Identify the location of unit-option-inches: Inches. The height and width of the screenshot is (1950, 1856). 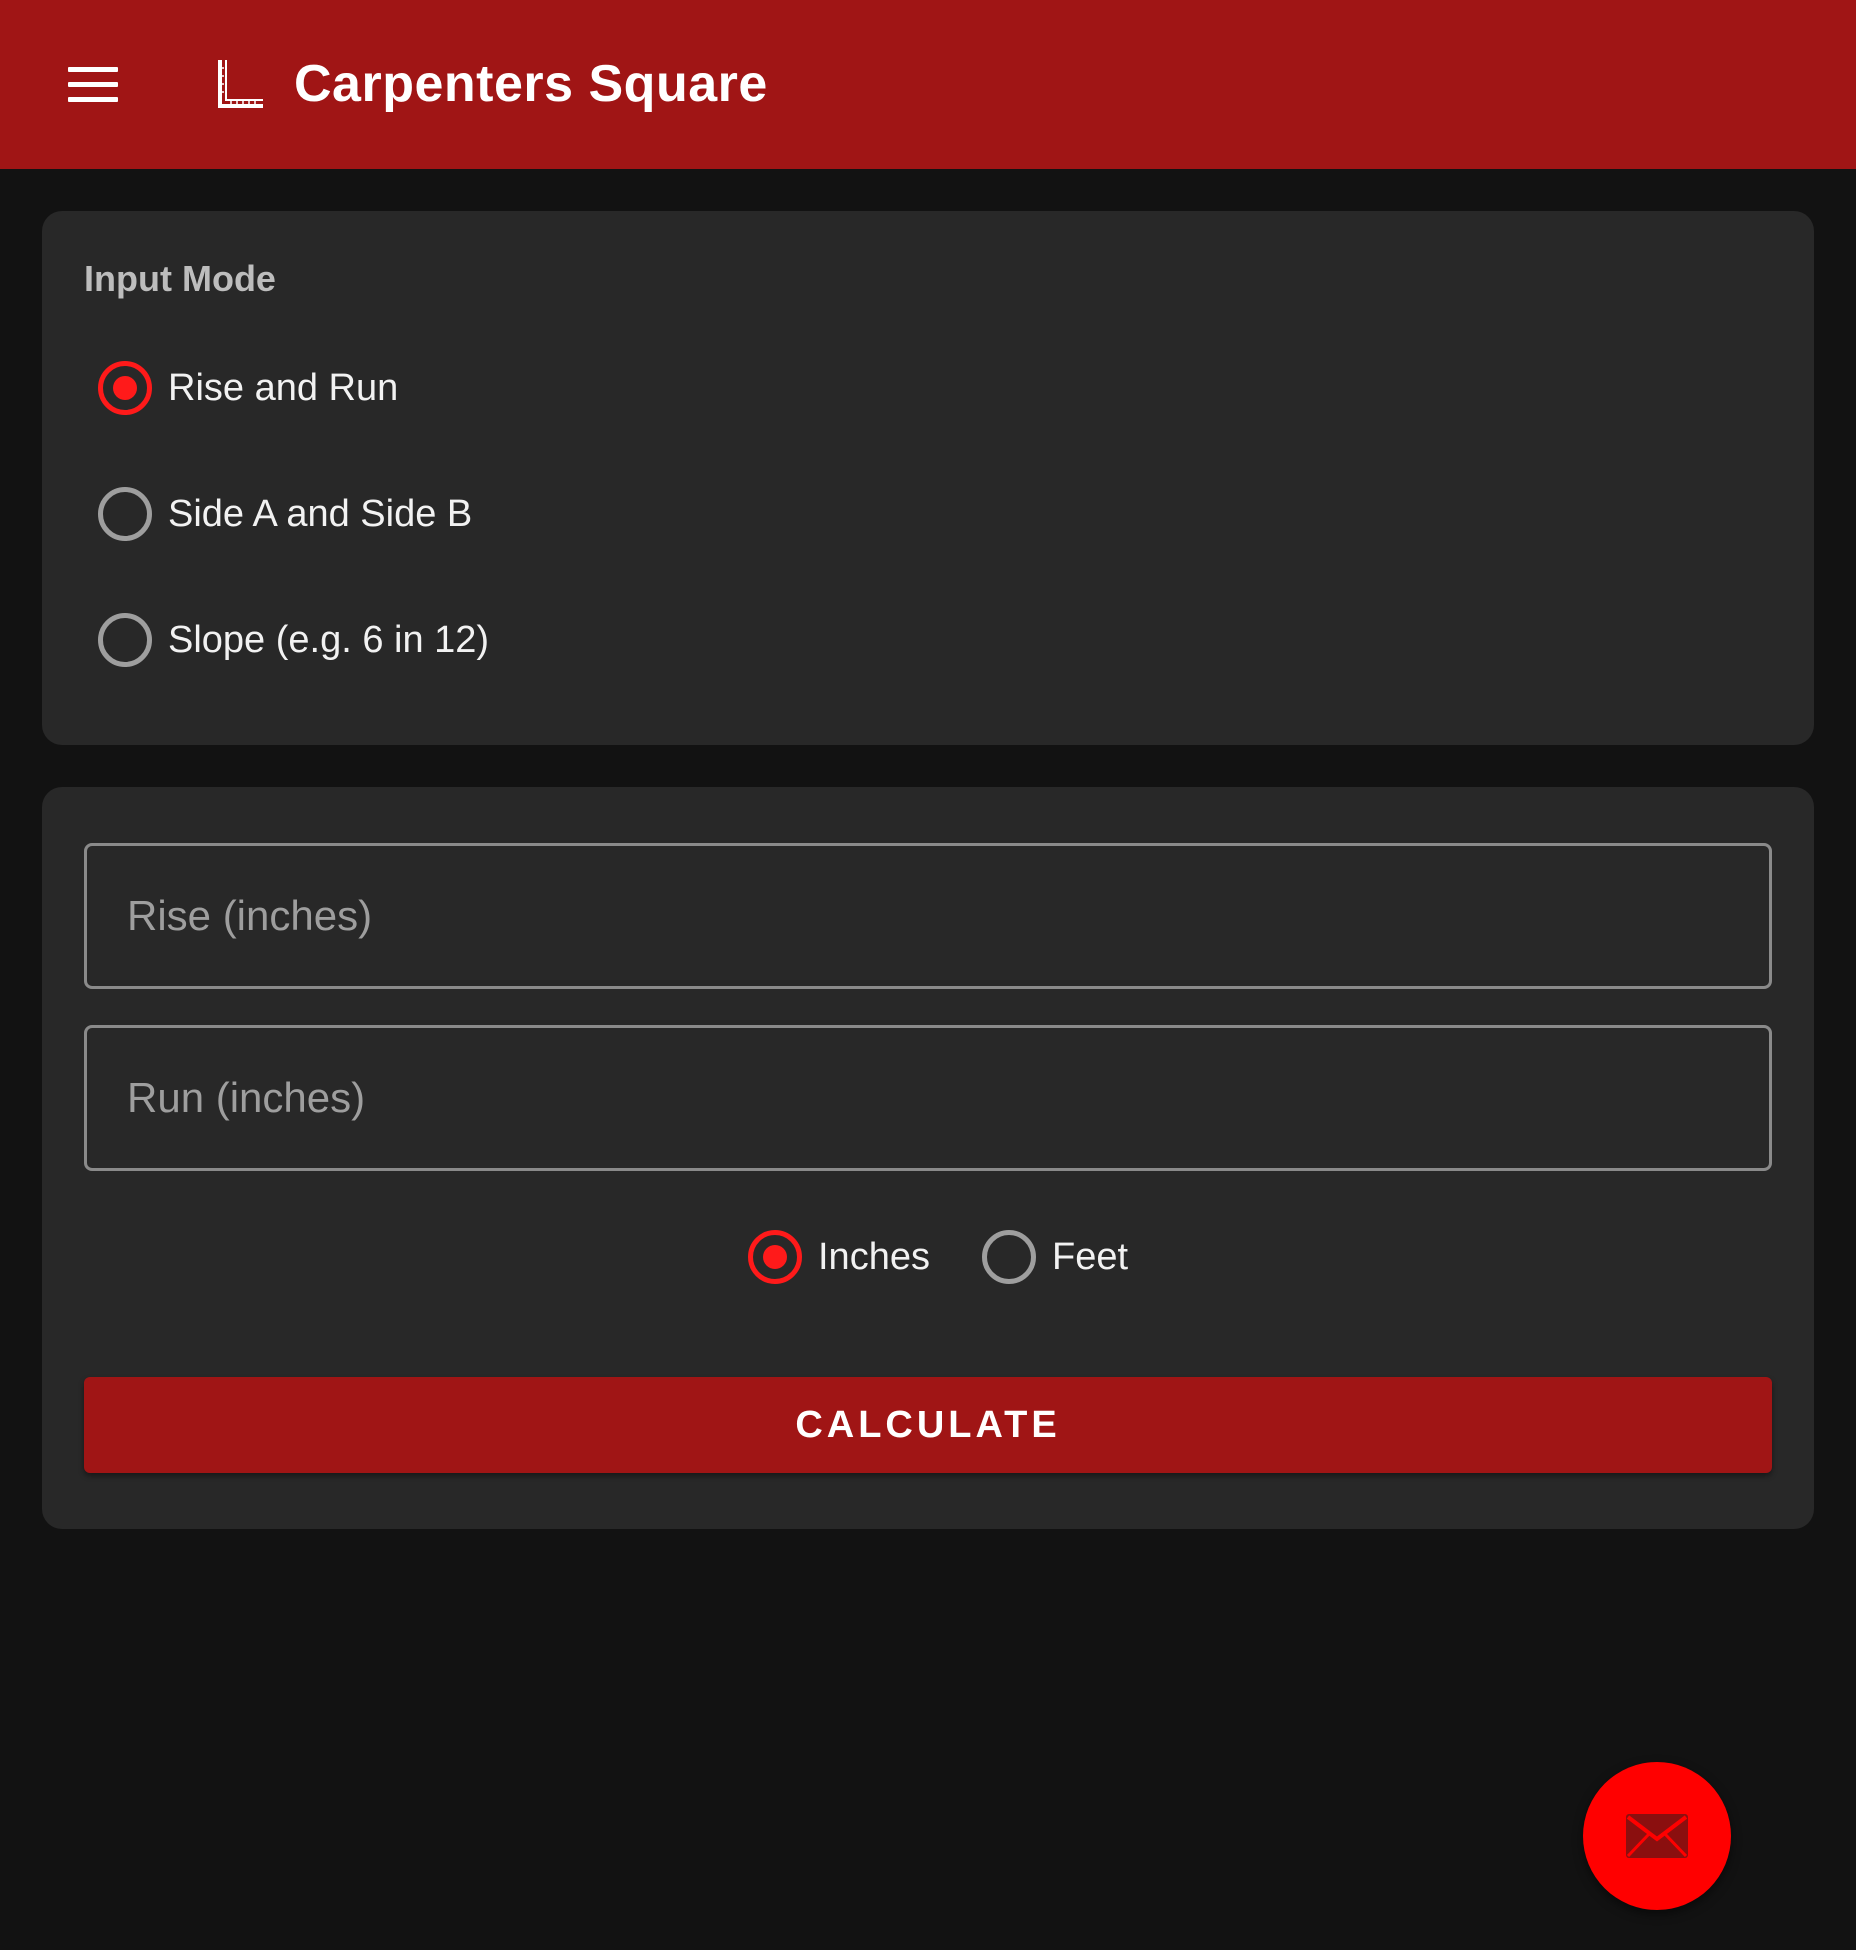
(839, 1257).